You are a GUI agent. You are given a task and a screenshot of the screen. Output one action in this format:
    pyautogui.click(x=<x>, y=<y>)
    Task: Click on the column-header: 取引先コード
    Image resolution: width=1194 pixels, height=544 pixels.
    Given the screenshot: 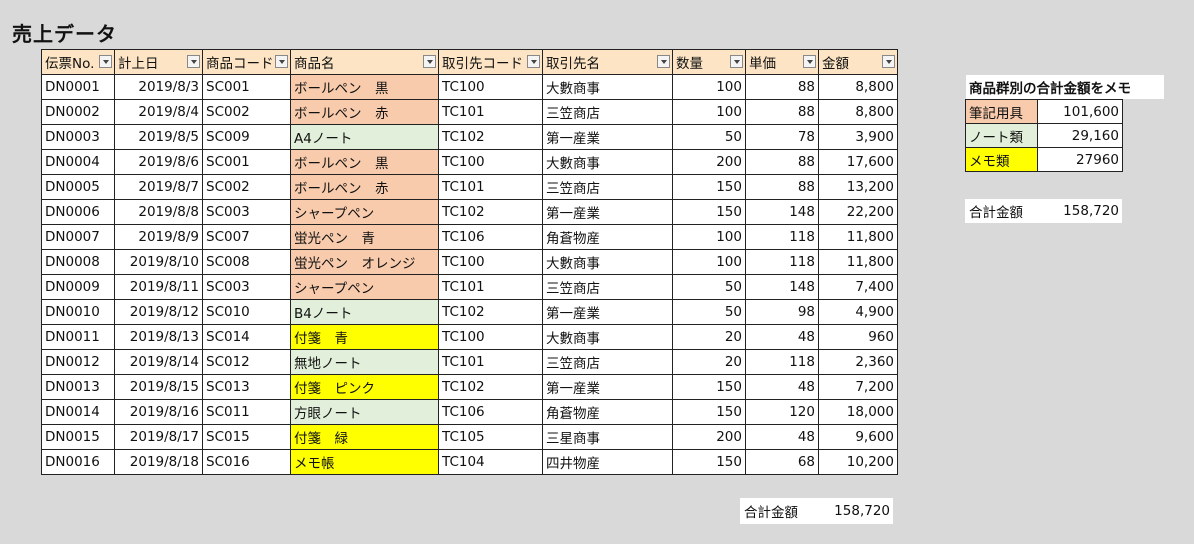 What is the action you would take?
    pyautogui.click(x=490, y=62)
    